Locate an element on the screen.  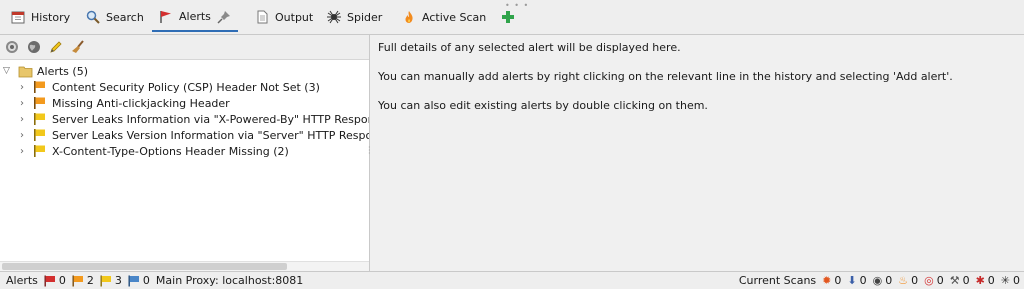
tree-item-label: Missing Anti-clickjacking Header is located at coordinates (141, 103).